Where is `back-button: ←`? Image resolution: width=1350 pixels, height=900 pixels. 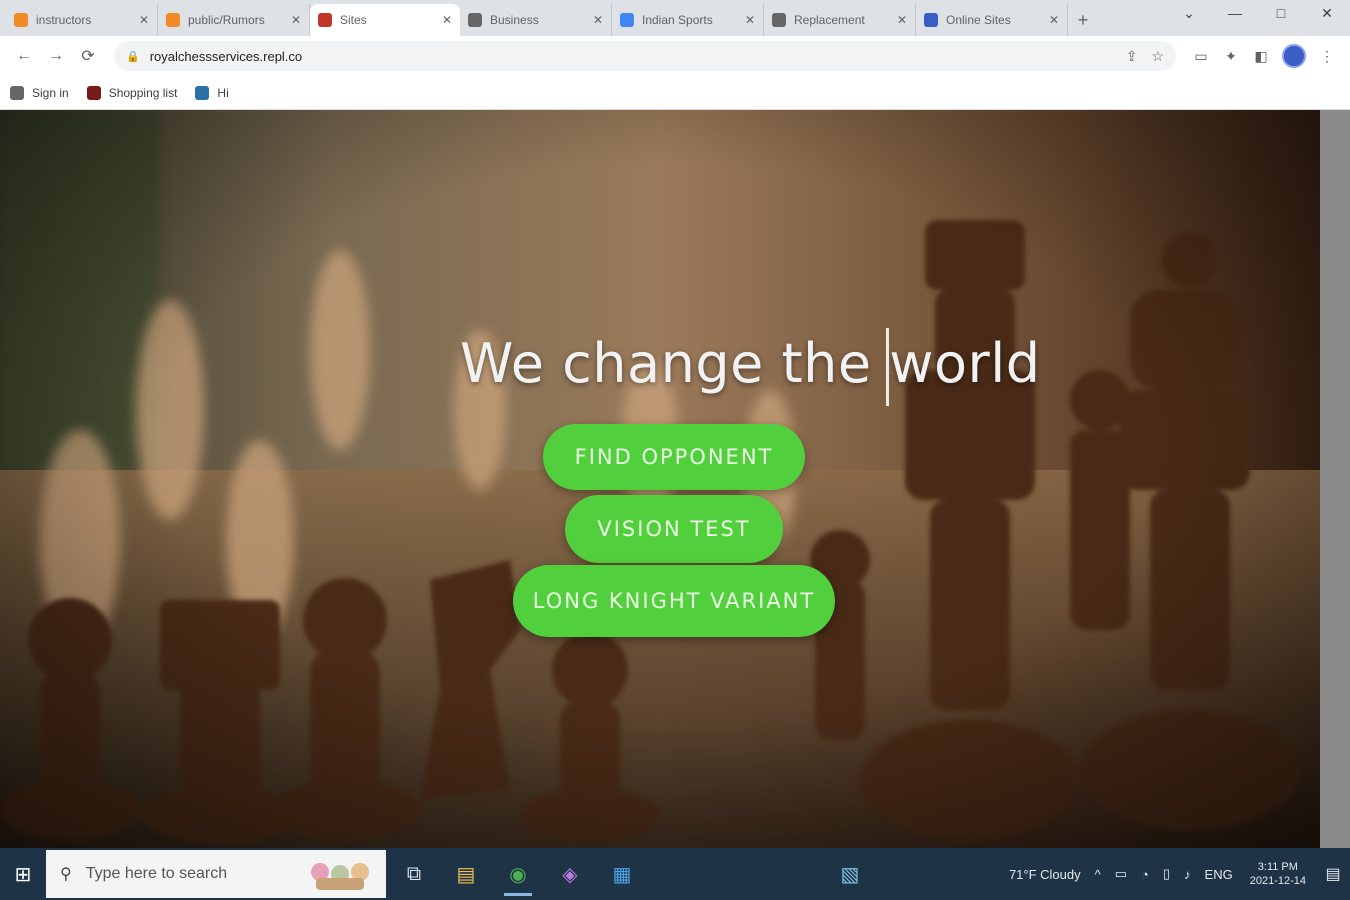 back-button: ← is located at coordinates (24, 56).